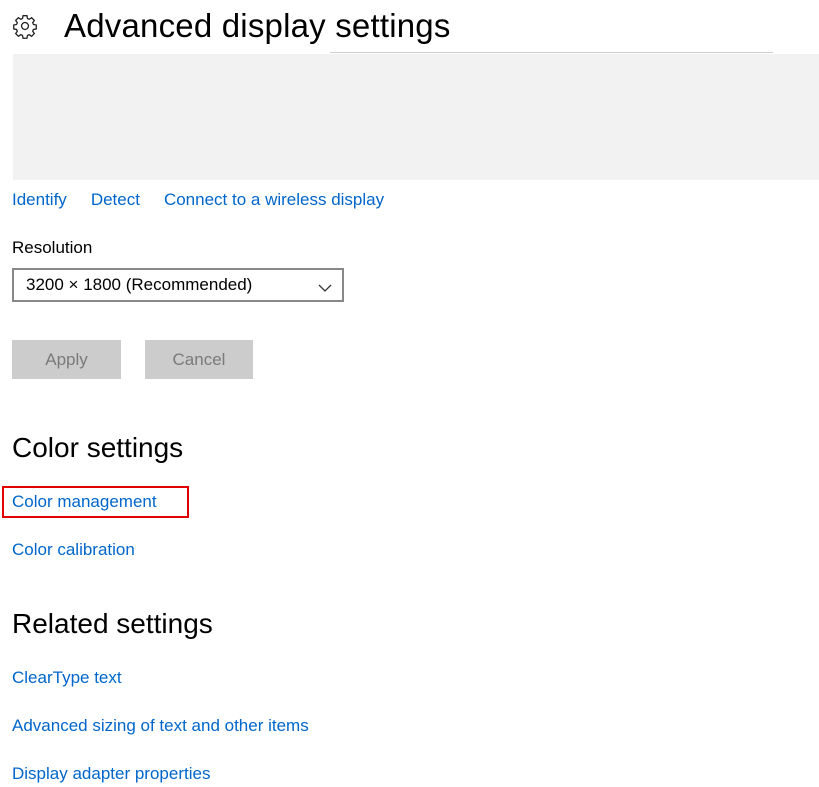 This screenshot has height=787, width=819. Describe the element at coordinates (551, 52) in the screenshot. I see `divider` at that location.